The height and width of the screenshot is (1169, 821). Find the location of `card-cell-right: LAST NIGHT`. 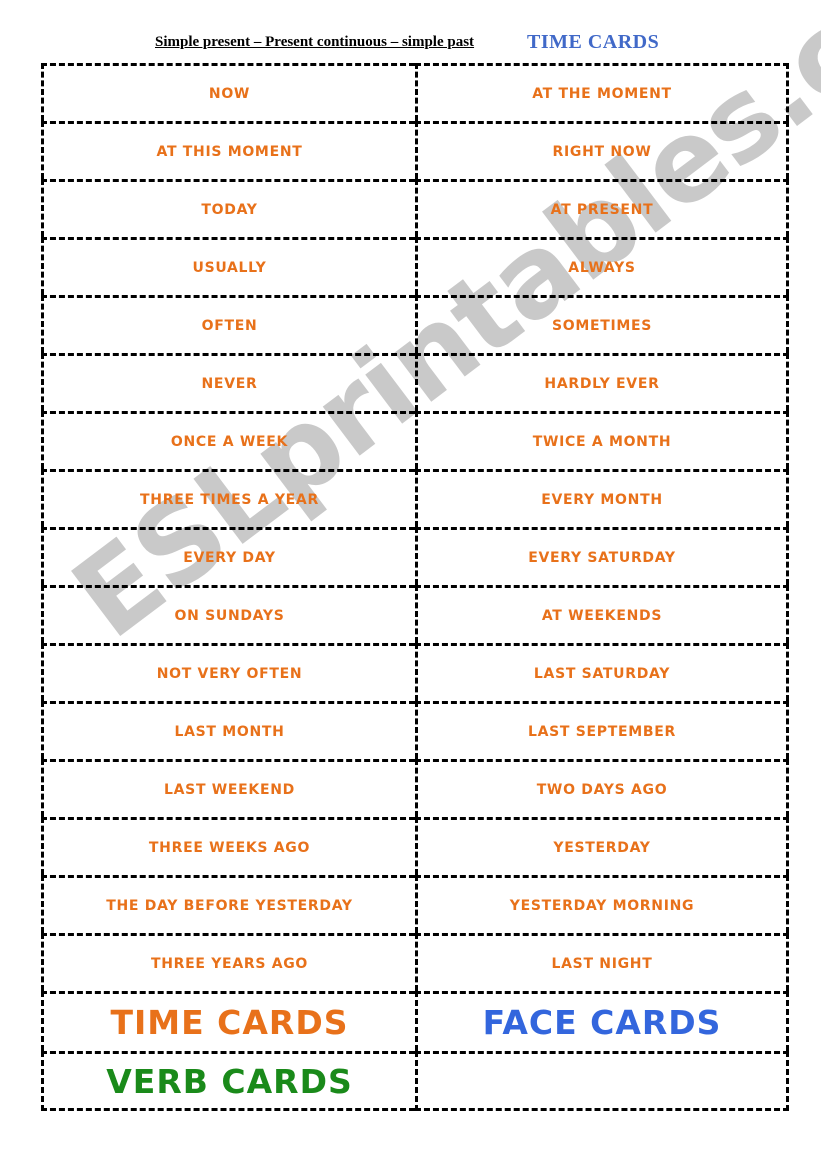

card-cell-right: LAST NIGHT is located at coordinates (602, 962).